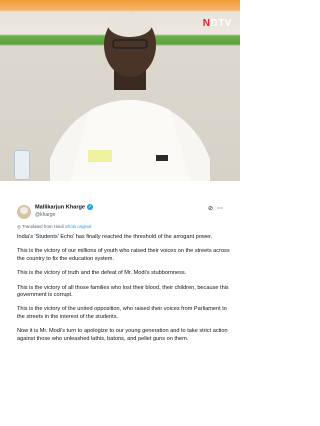 Image resolution: width=320 pixels, height=426 pixels. I want to click on author-name-text: Mallikarjun Kharge, so click(60, 207).